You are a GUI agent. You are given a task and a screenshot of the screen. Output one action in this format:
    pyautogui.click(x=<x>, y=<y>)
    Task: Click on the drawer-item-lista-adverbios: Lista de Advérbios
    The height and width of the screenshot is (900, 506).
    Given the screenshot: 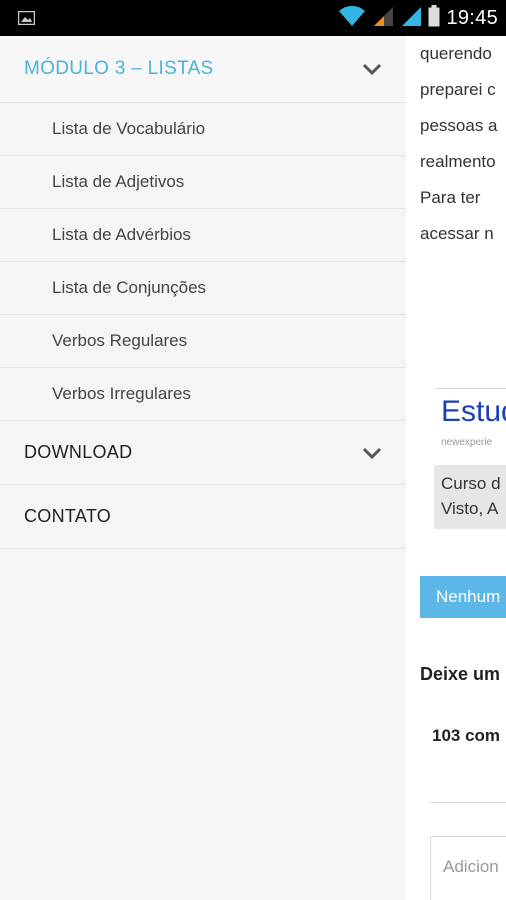 What is the action you would take?
    pyautogui.click(x=203, y=235)
    